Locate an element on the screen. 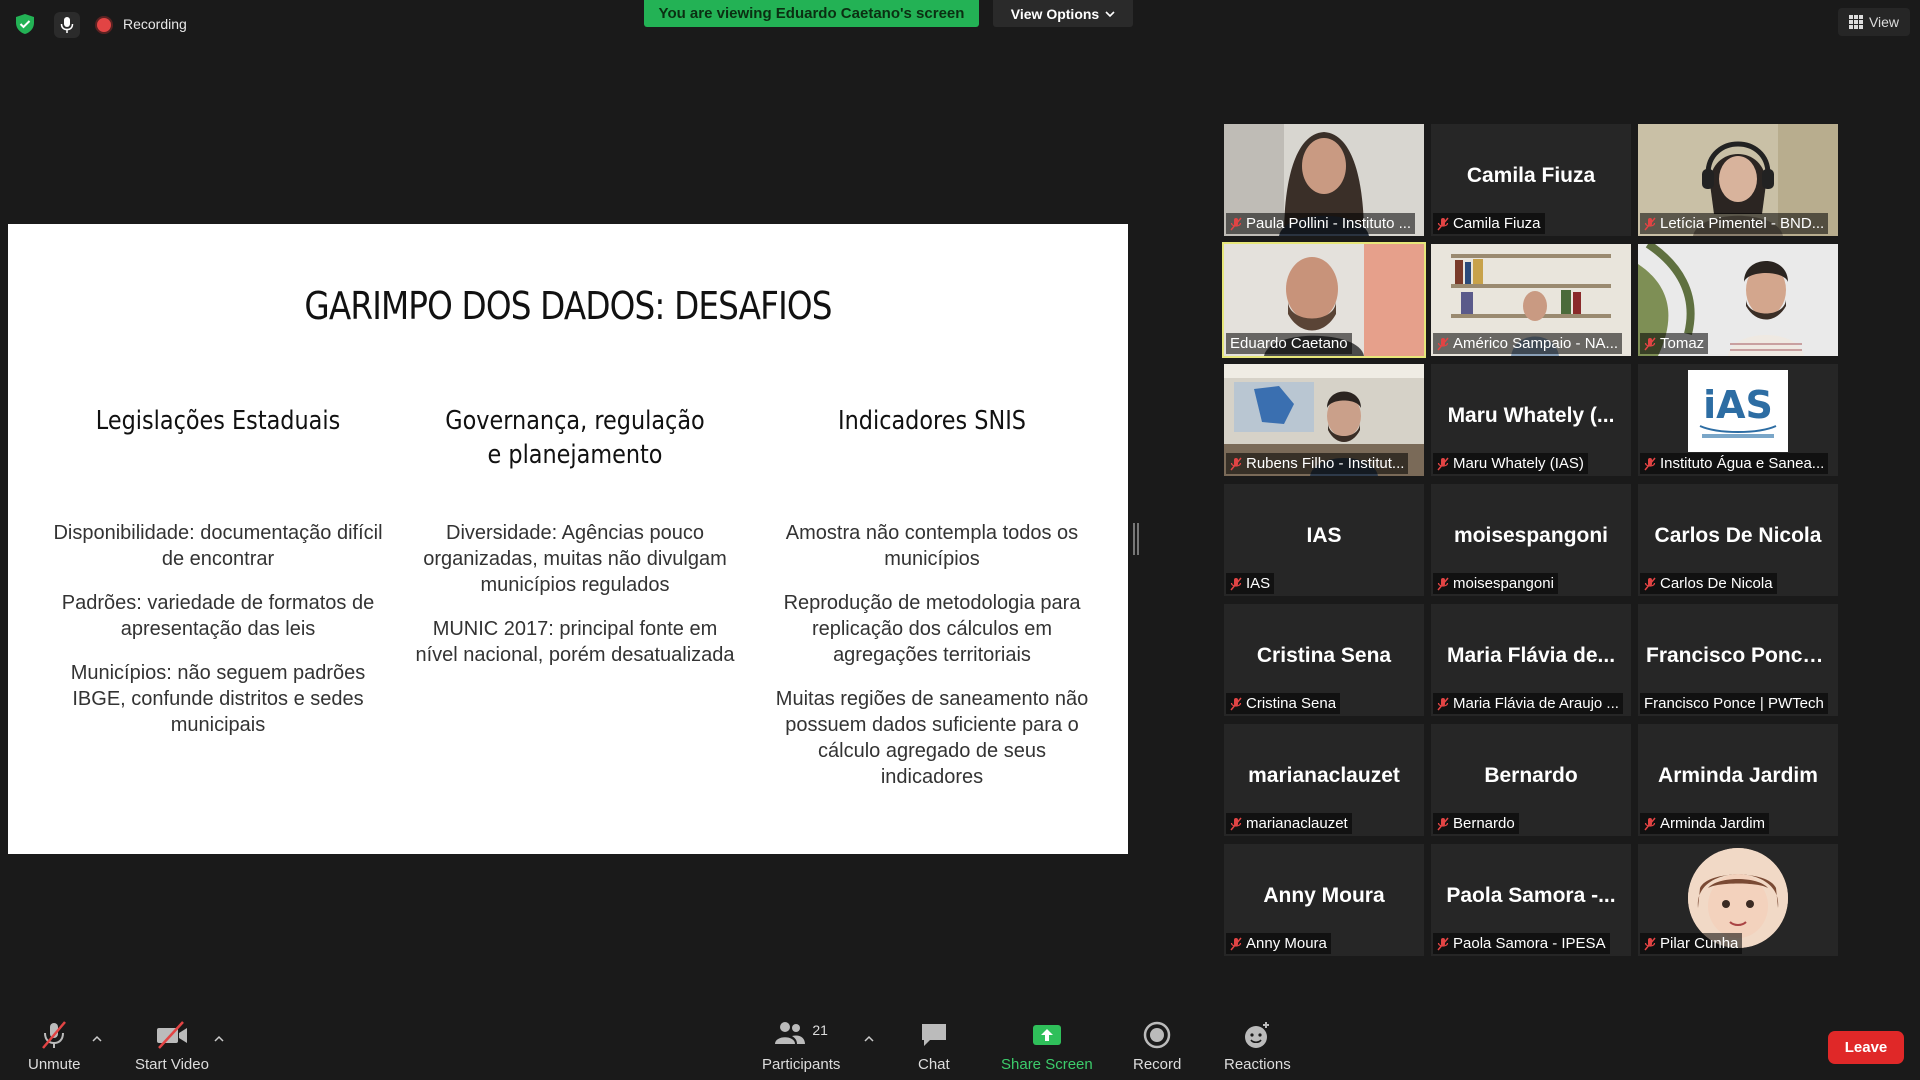 The image size is (1920, 1080). participant-name-label: Bernardo is located at coordinates (1484, 823).